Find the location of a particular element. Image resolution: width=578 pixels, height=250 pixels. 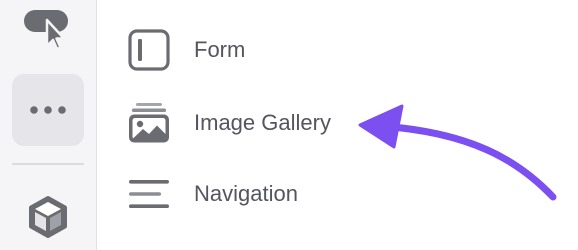

menu-item-label: Form is located at coordinates (220, 49).